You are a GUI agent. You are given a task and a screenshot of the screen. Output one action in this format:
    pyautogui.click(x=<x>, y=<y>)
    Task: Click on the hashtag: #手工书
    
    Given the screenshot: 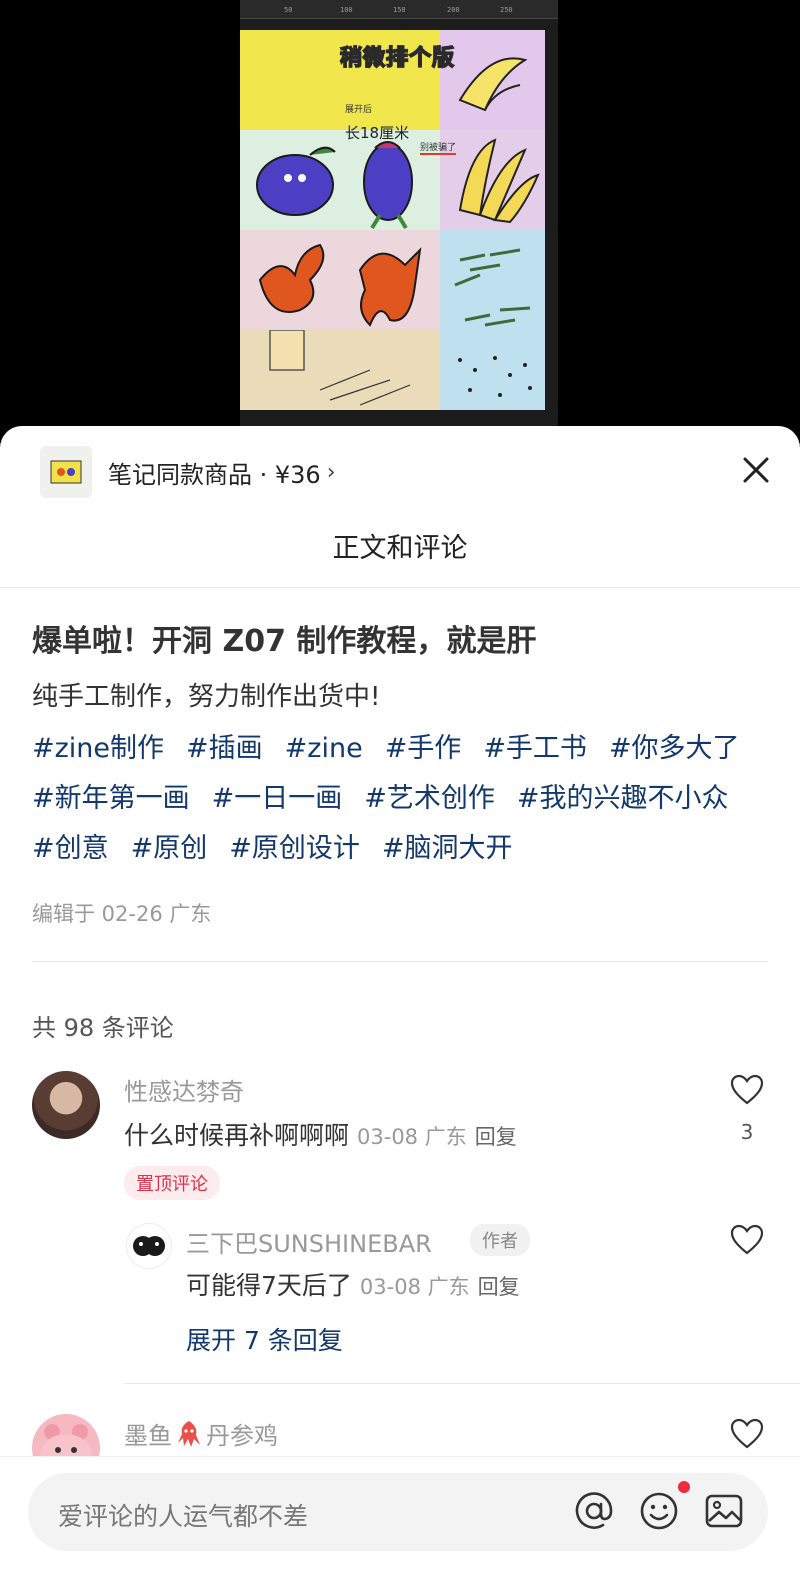 What is the action you would take?
    pyautogui.click(x=535, y=748)
    